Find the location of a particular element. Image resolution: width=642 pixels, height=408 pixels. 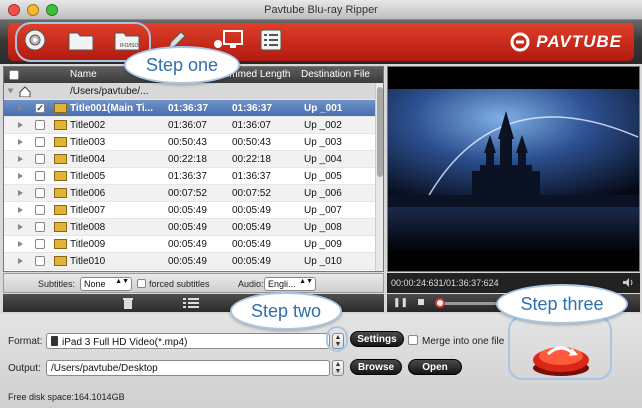

format-select: iPad 3 Full HD Video(*.mp4) is located at coordinates (188, 341).